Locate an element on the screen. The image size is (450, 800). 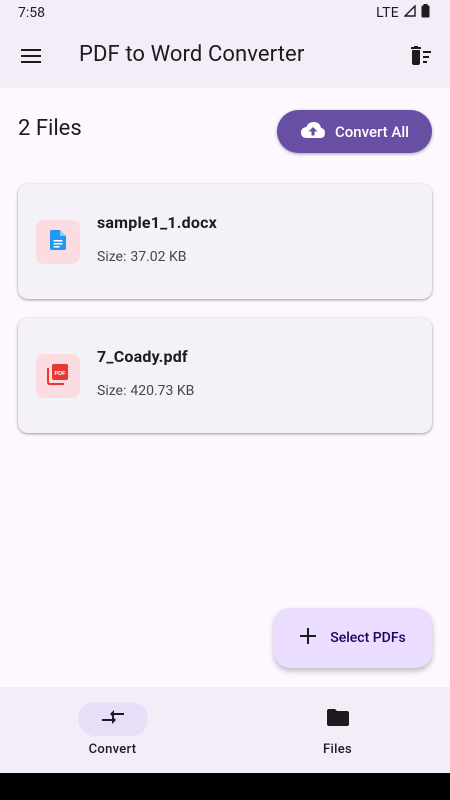
file-name: 7_Coady.pdf is located at coordinates (142, 356).